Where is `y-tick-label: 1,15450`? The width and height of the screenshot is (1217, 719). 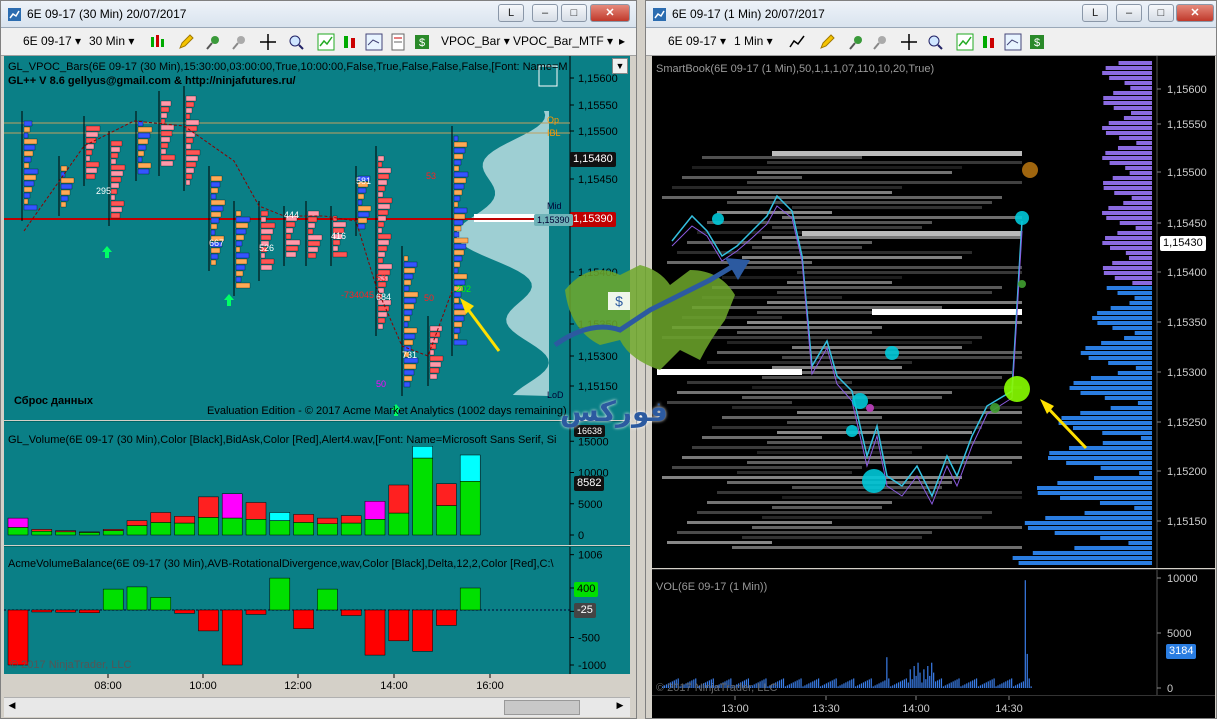 y-tick-label: 1,15450 is located at coordinates (598, 180).